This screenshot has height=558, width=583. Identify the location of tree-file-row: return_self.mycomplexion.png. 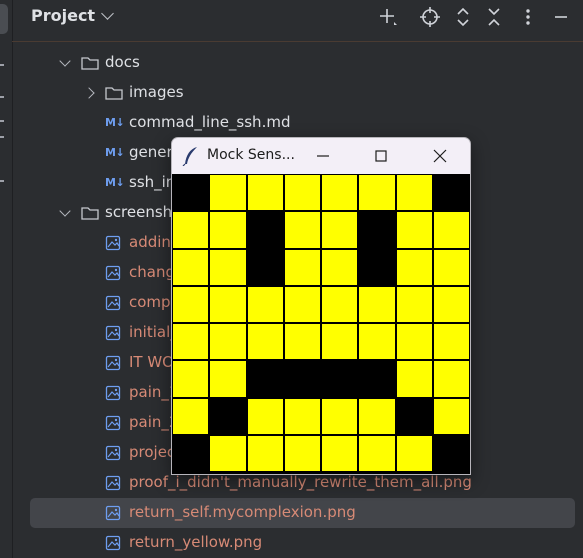
(302, 513).